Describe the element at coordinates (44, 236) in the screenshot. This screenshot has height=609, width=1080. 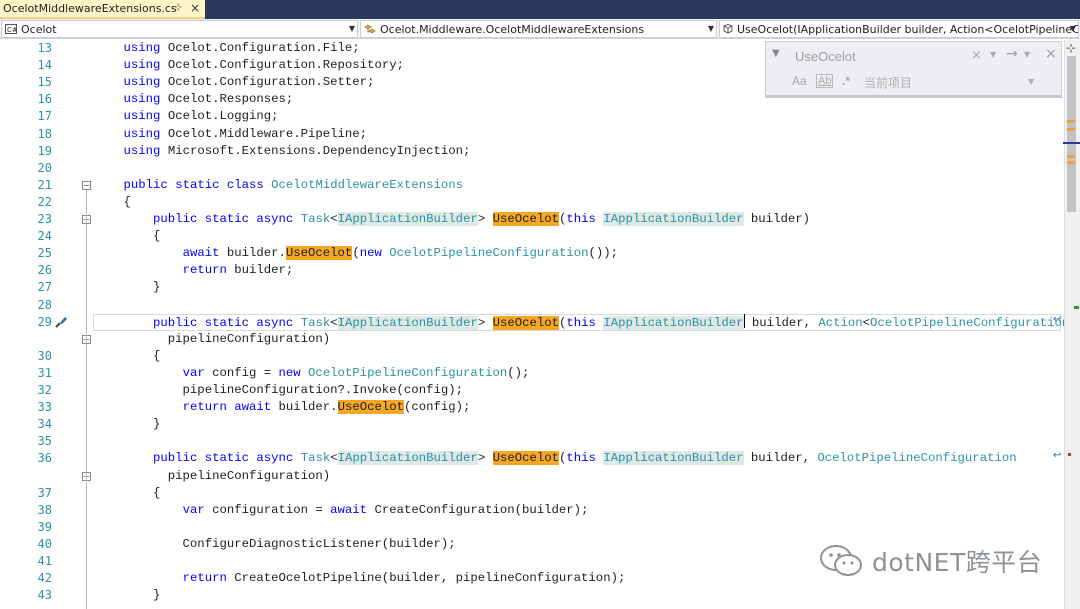
I see `line-number: 24` at that location.